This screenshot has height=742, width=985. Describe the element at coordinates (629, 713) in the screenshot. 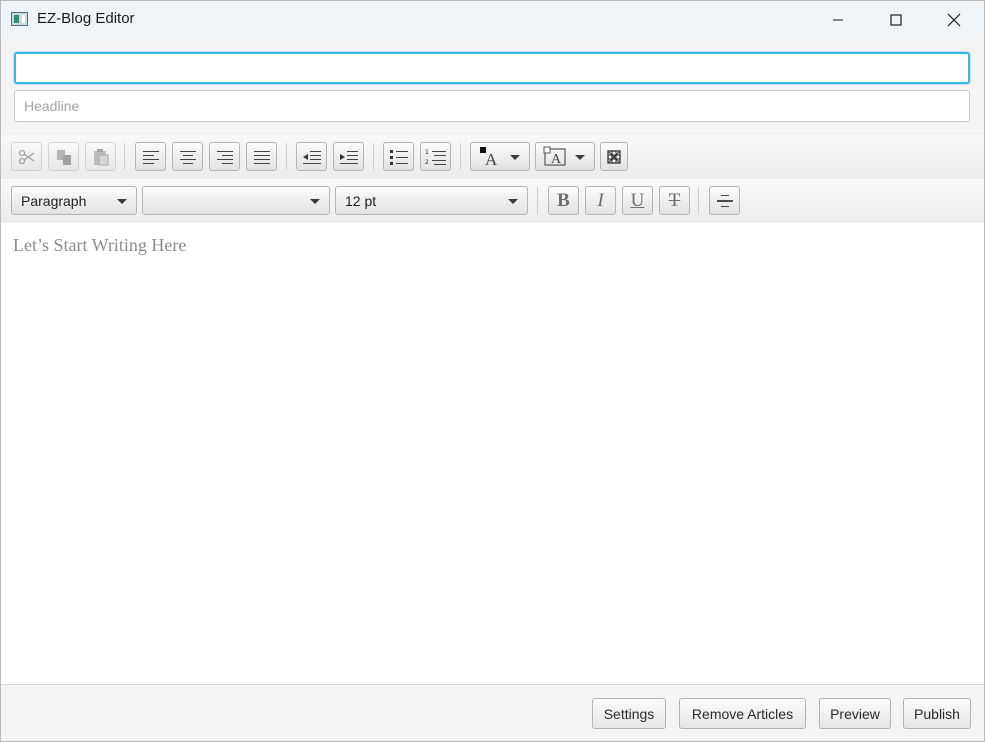

I see `settings-button: Settings` at that location.